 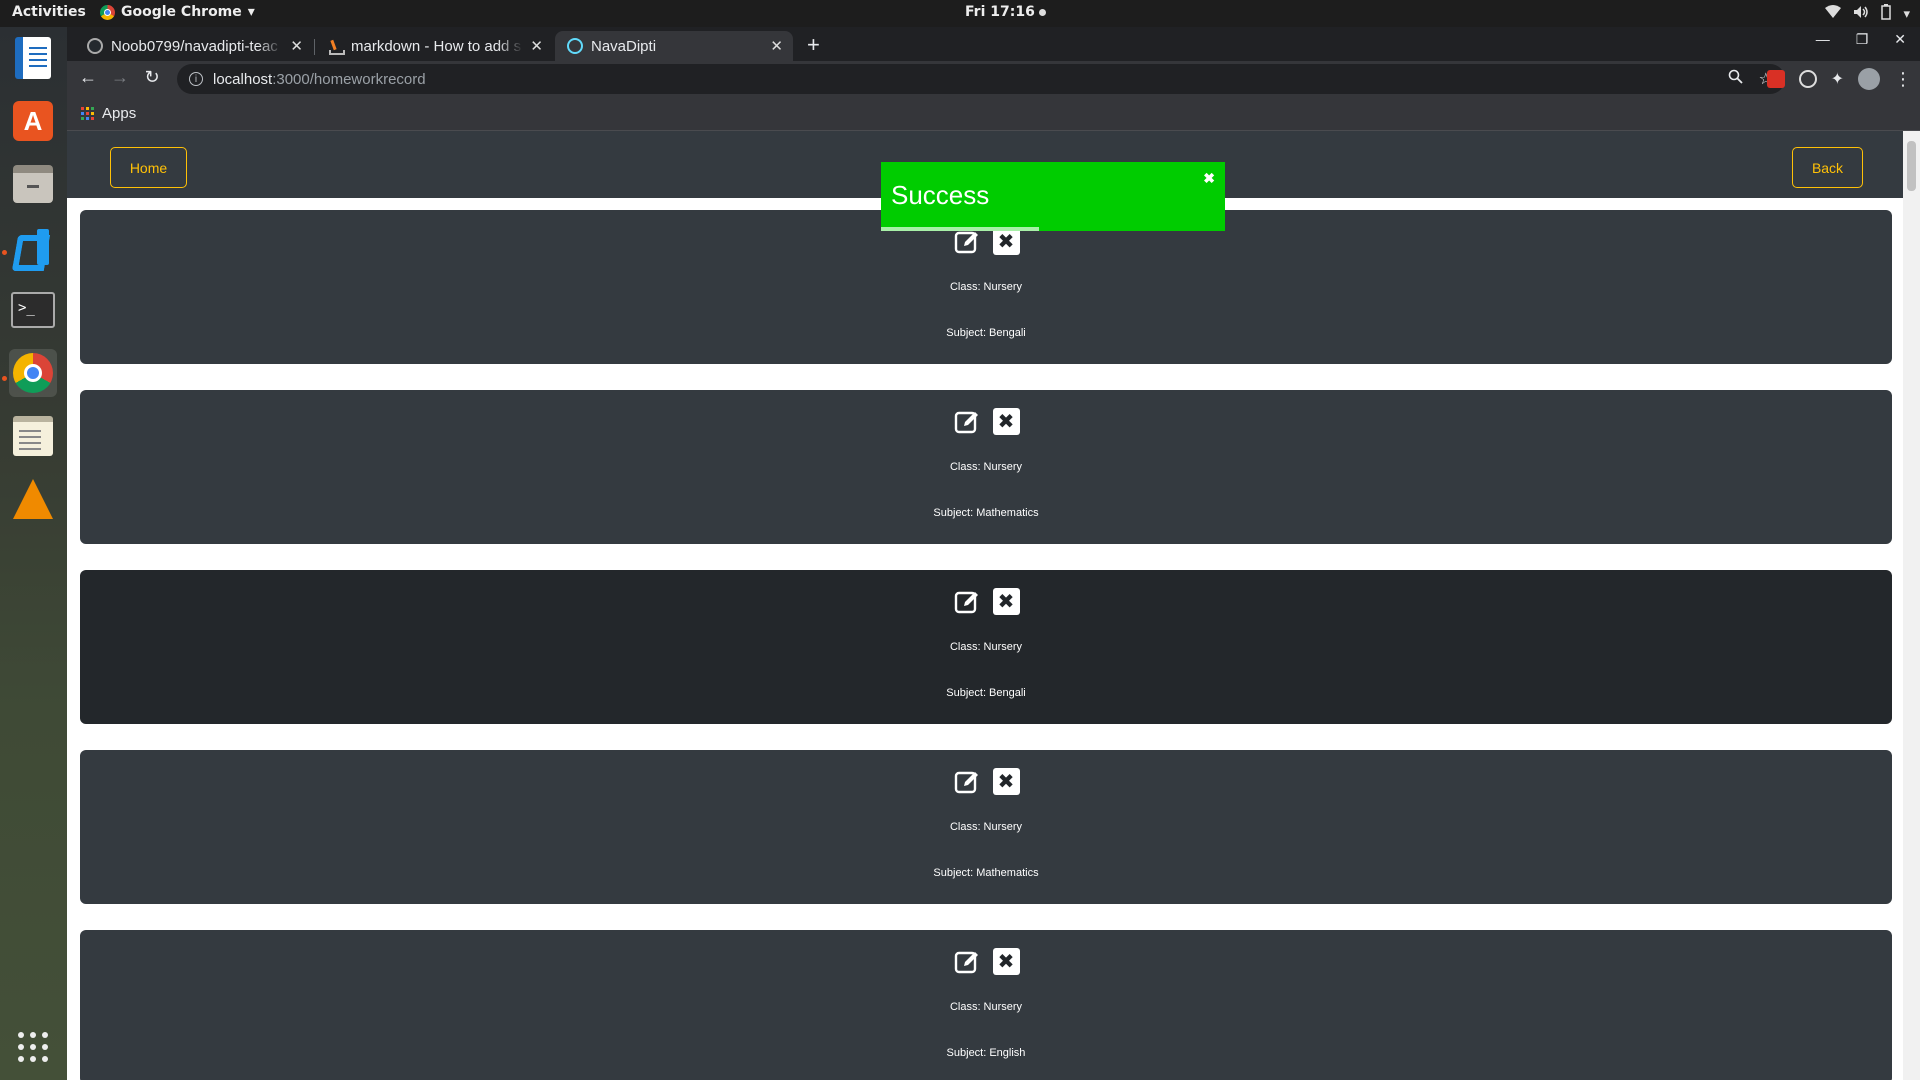 I want to click on writer-icon, so click(x=33, y=58).